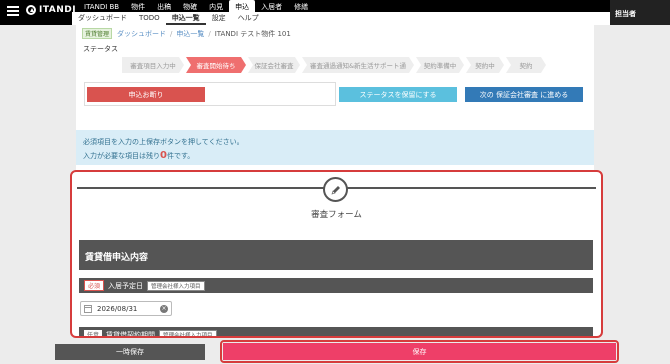  What do you see at coordinates (216, 65) in the screenshot?
I see `status-step-active: 審査開始待ち` at bounding box center [216, 65].